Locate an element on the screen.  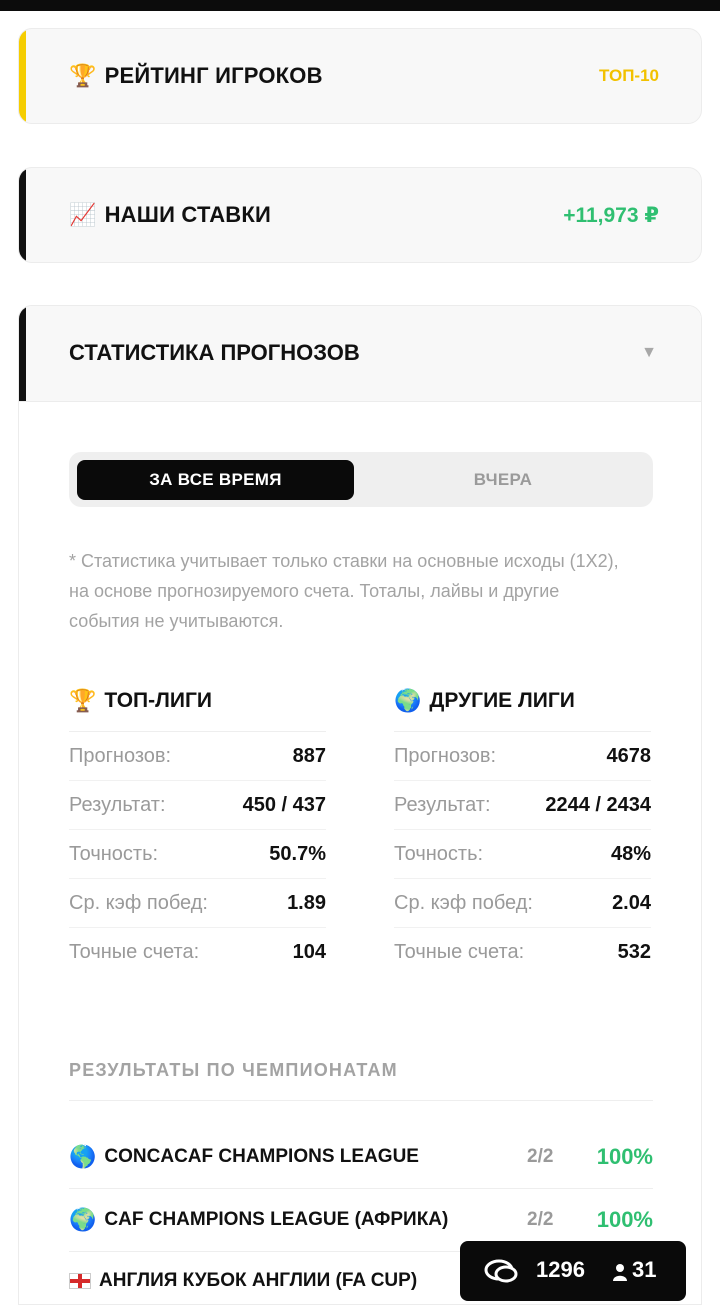
our-bets-title: 📈 НАШИ СТАВКИ is located at coordinates (170, 215).